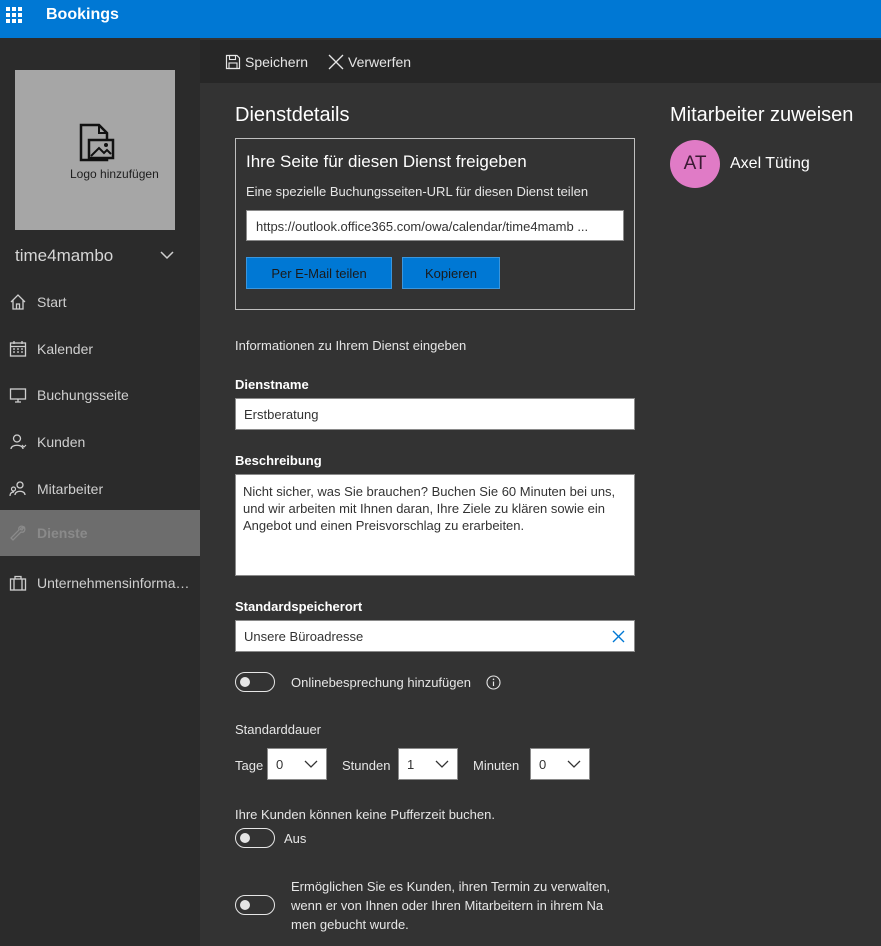 The width and height of the screenshot is (881, 946). I want to click on logo-upload: Logo hinzufügen, so click(95, 150).